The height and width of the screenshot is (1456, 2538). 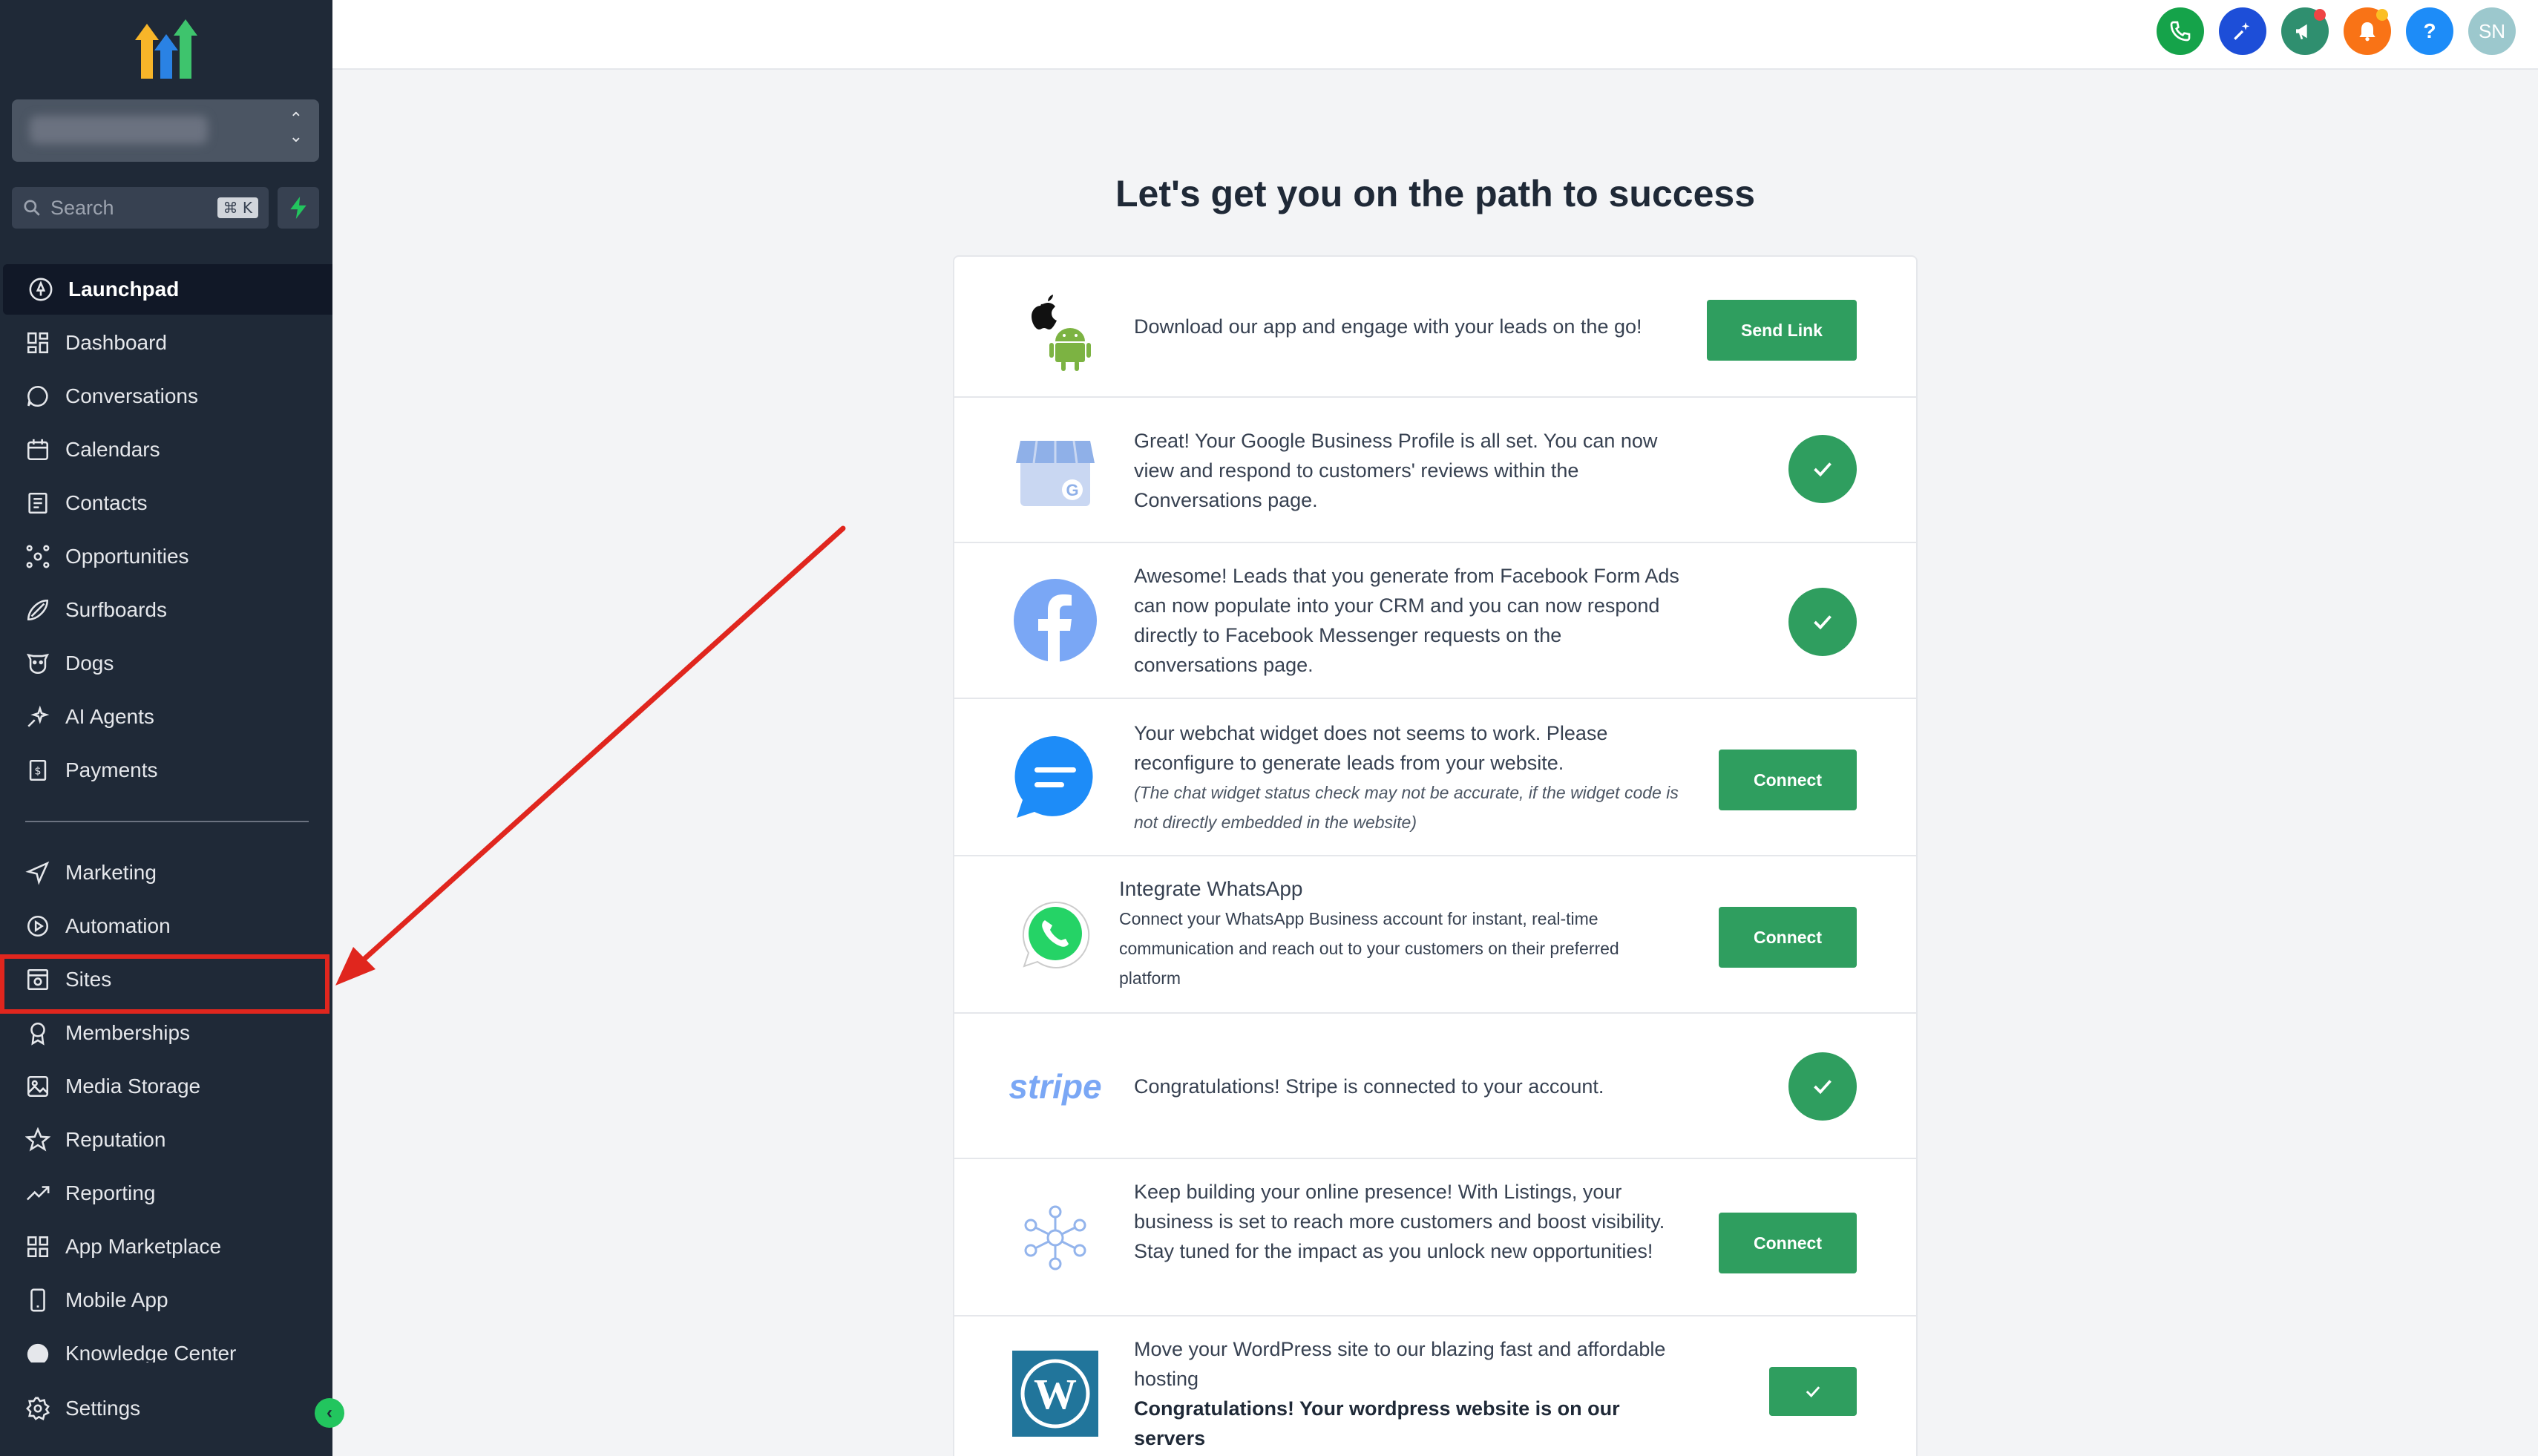 What do you see at coordinates (166, 1300) in the screenshot?
I see `sidebar-item-mobile-app: Mobile App` at bounding box center [166, 1300].